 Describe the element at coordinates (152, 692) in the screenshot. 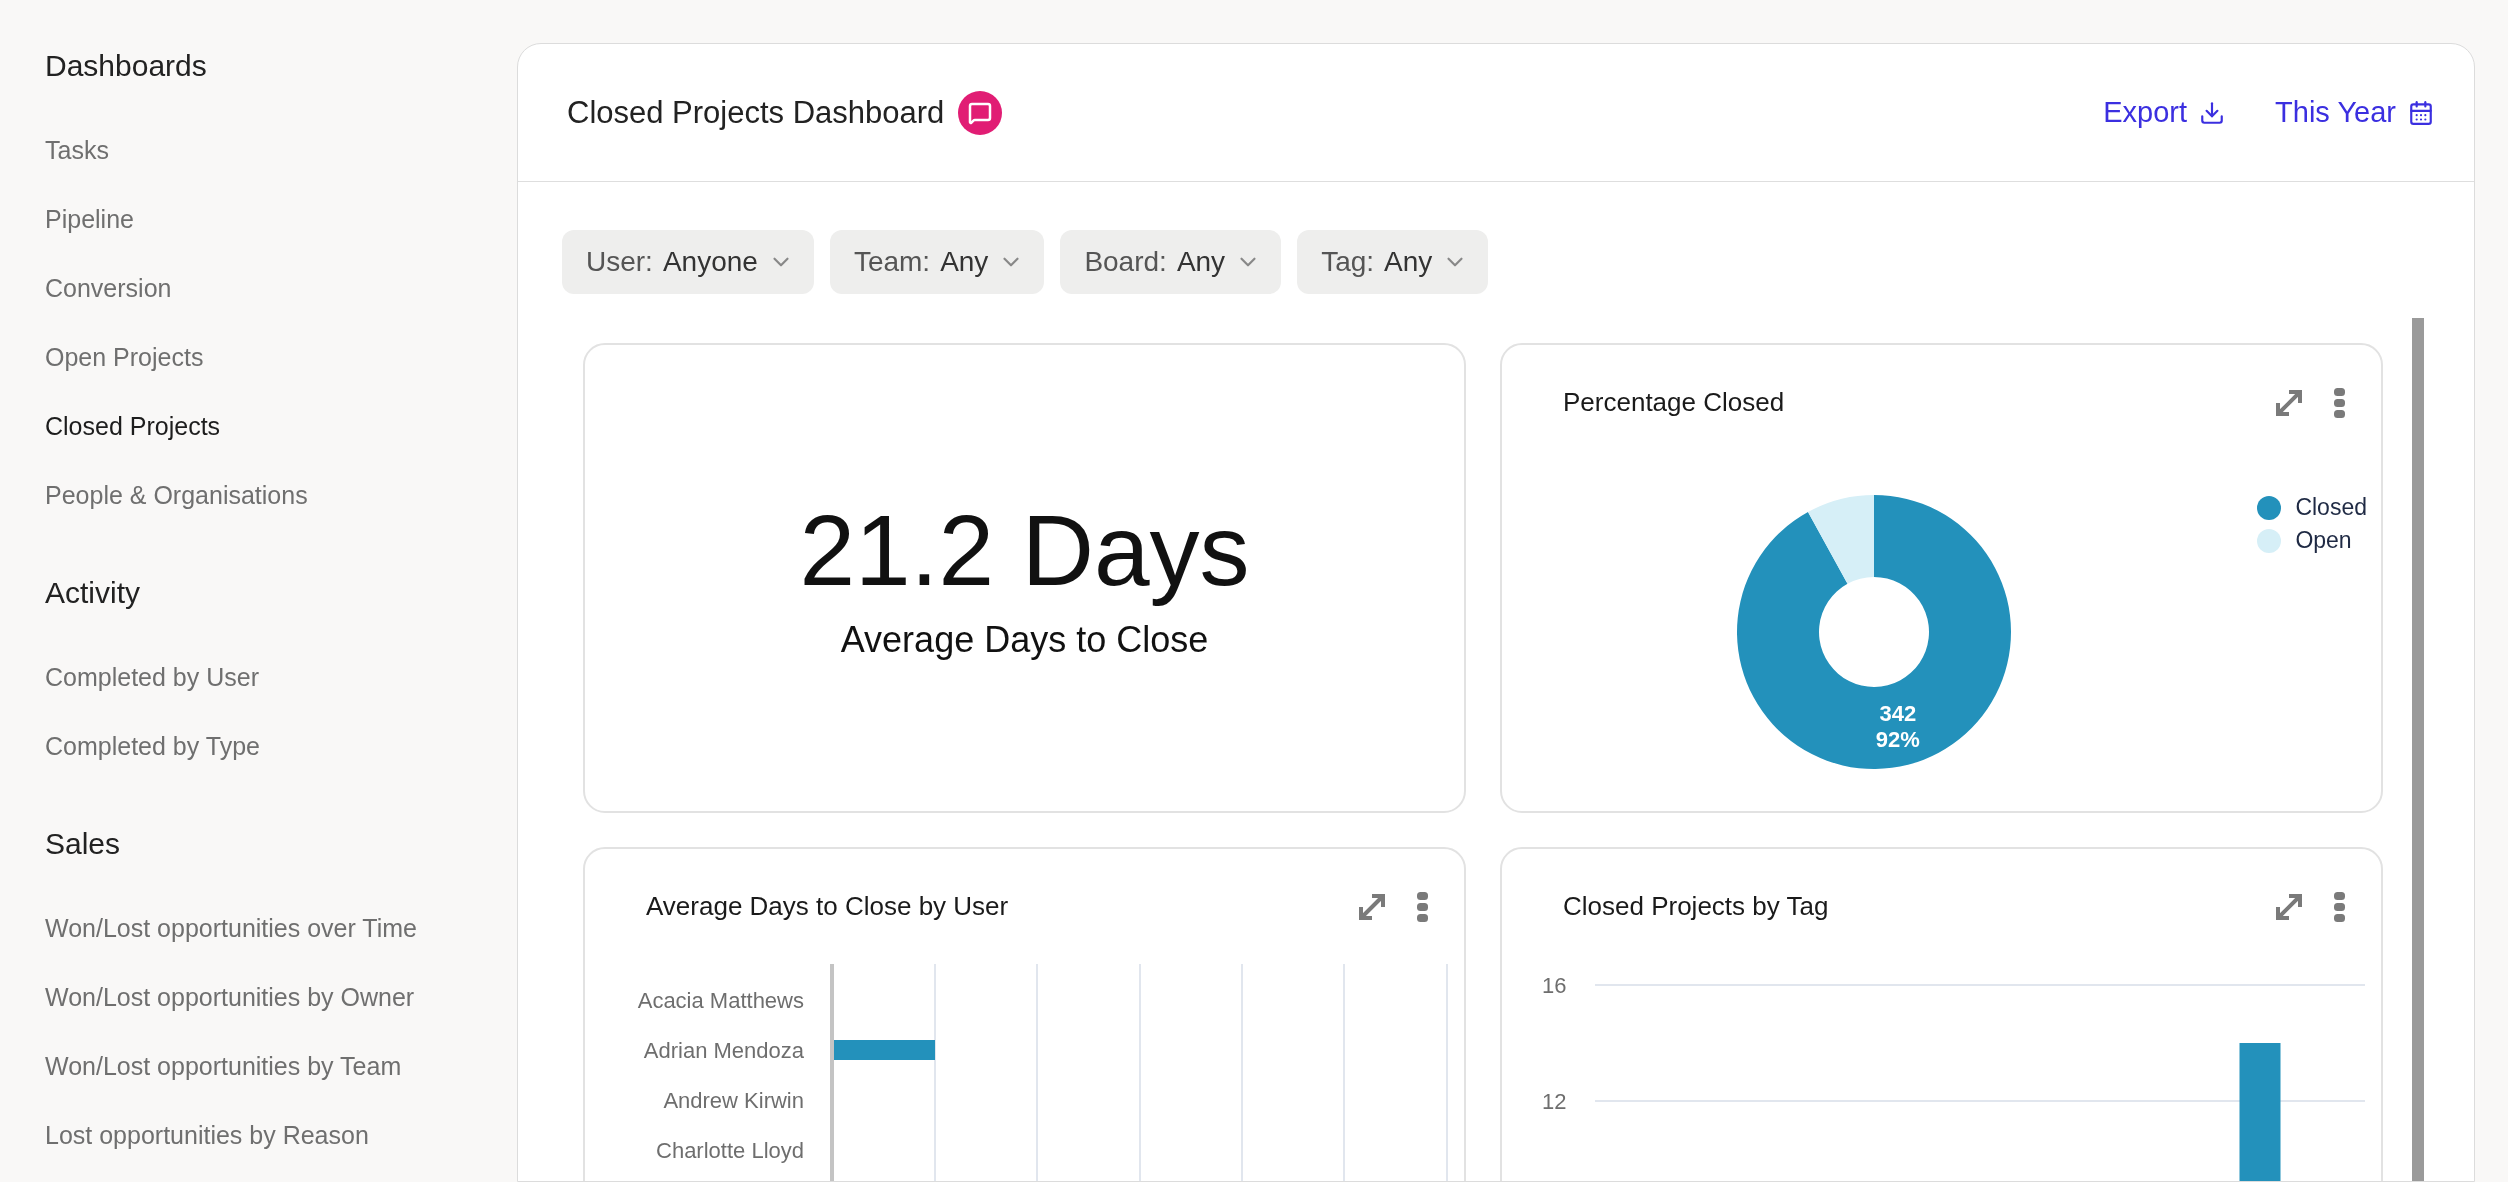

I see `sidebar-item: Completed by User` at that location.